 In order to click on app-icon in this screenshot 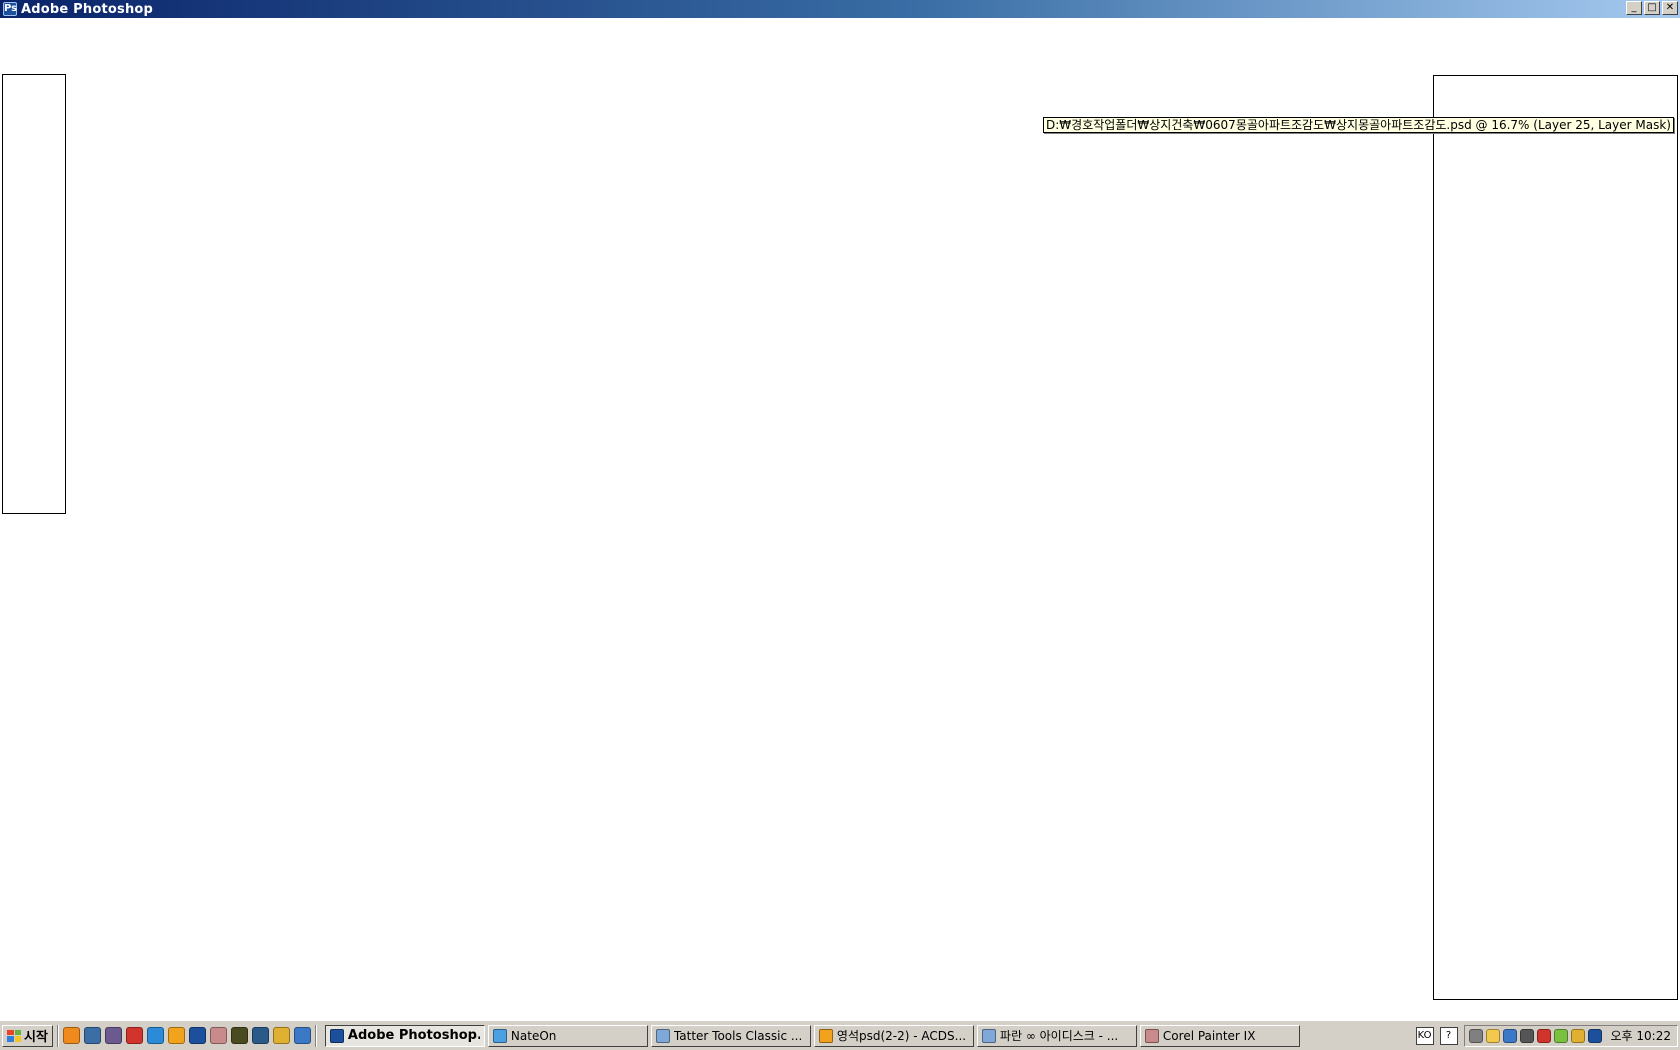, I will do `click(113, 1035)`.